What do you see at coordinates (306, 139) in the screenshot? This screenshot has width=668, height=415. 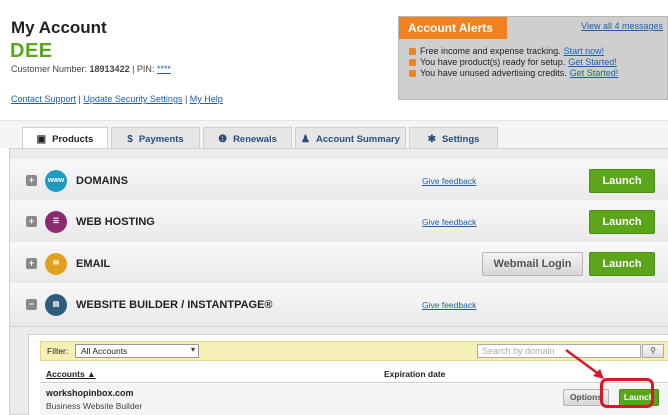 I see `person-icon: ♟` at bounding box center [306, 139].